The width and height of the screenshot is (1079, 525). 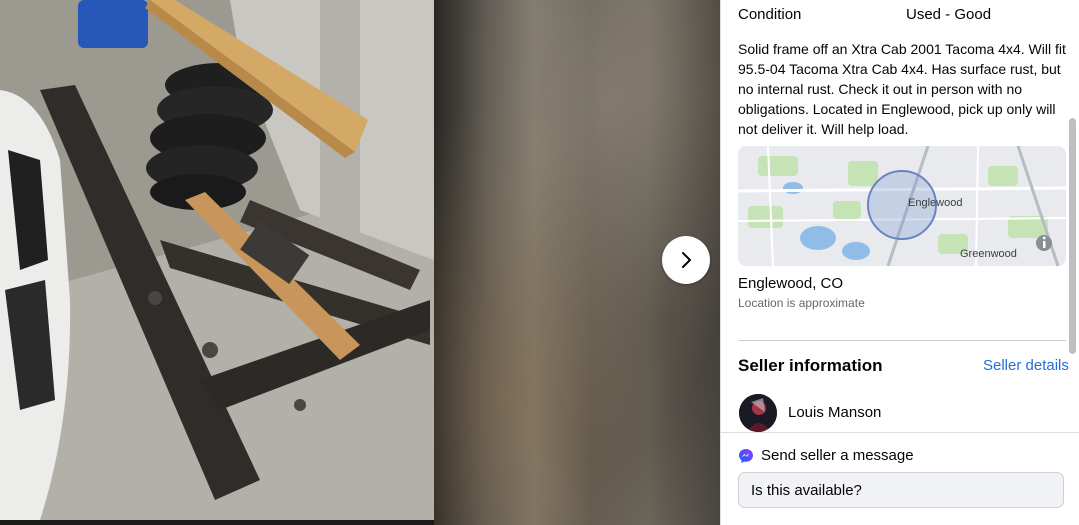 I want to click on message-section: Send seller a message Is this available?, so click(x=900, y=478).